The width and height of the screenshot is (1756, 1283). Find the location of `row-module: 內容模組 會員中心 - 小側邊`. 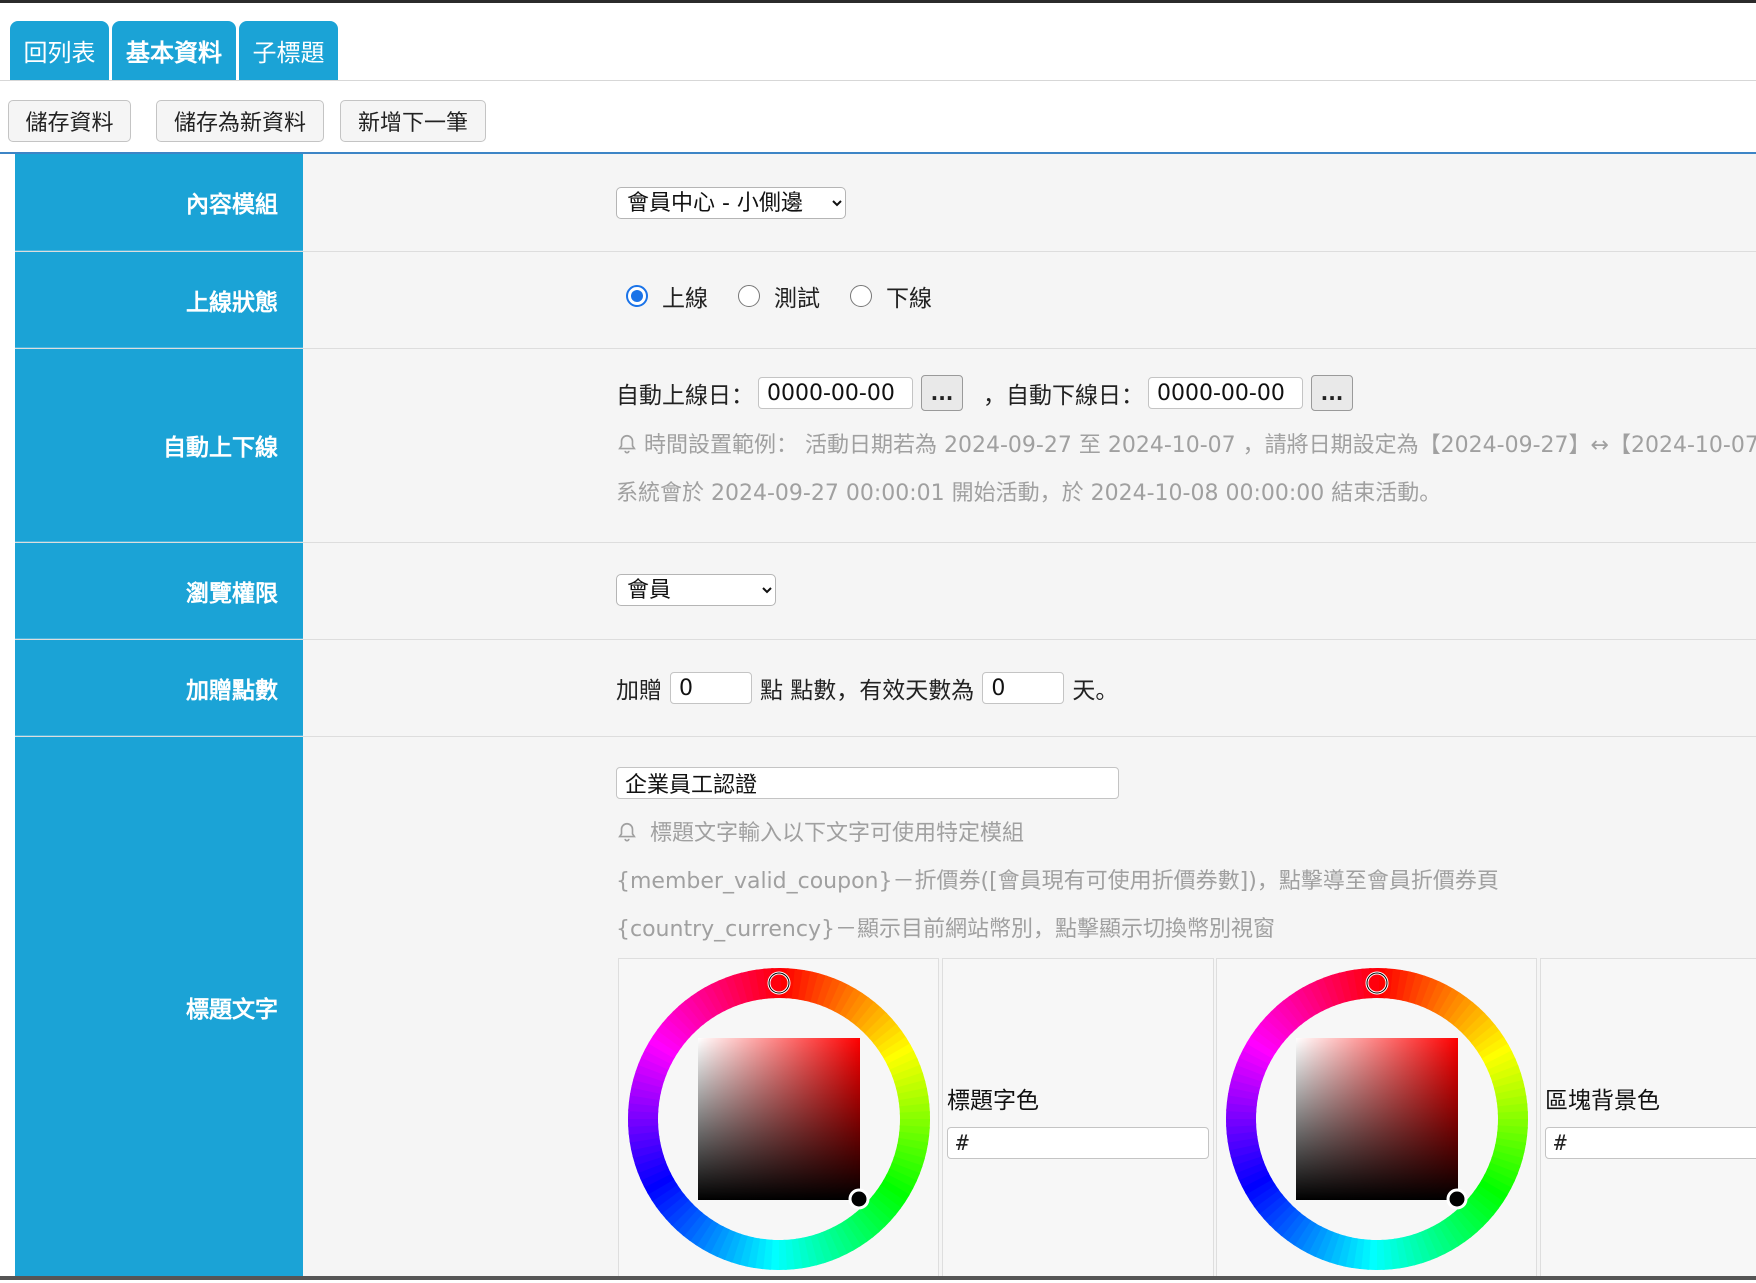

row-module: 內容模組 會員中心 - 小側邊 is located at coordinates (885, 203).